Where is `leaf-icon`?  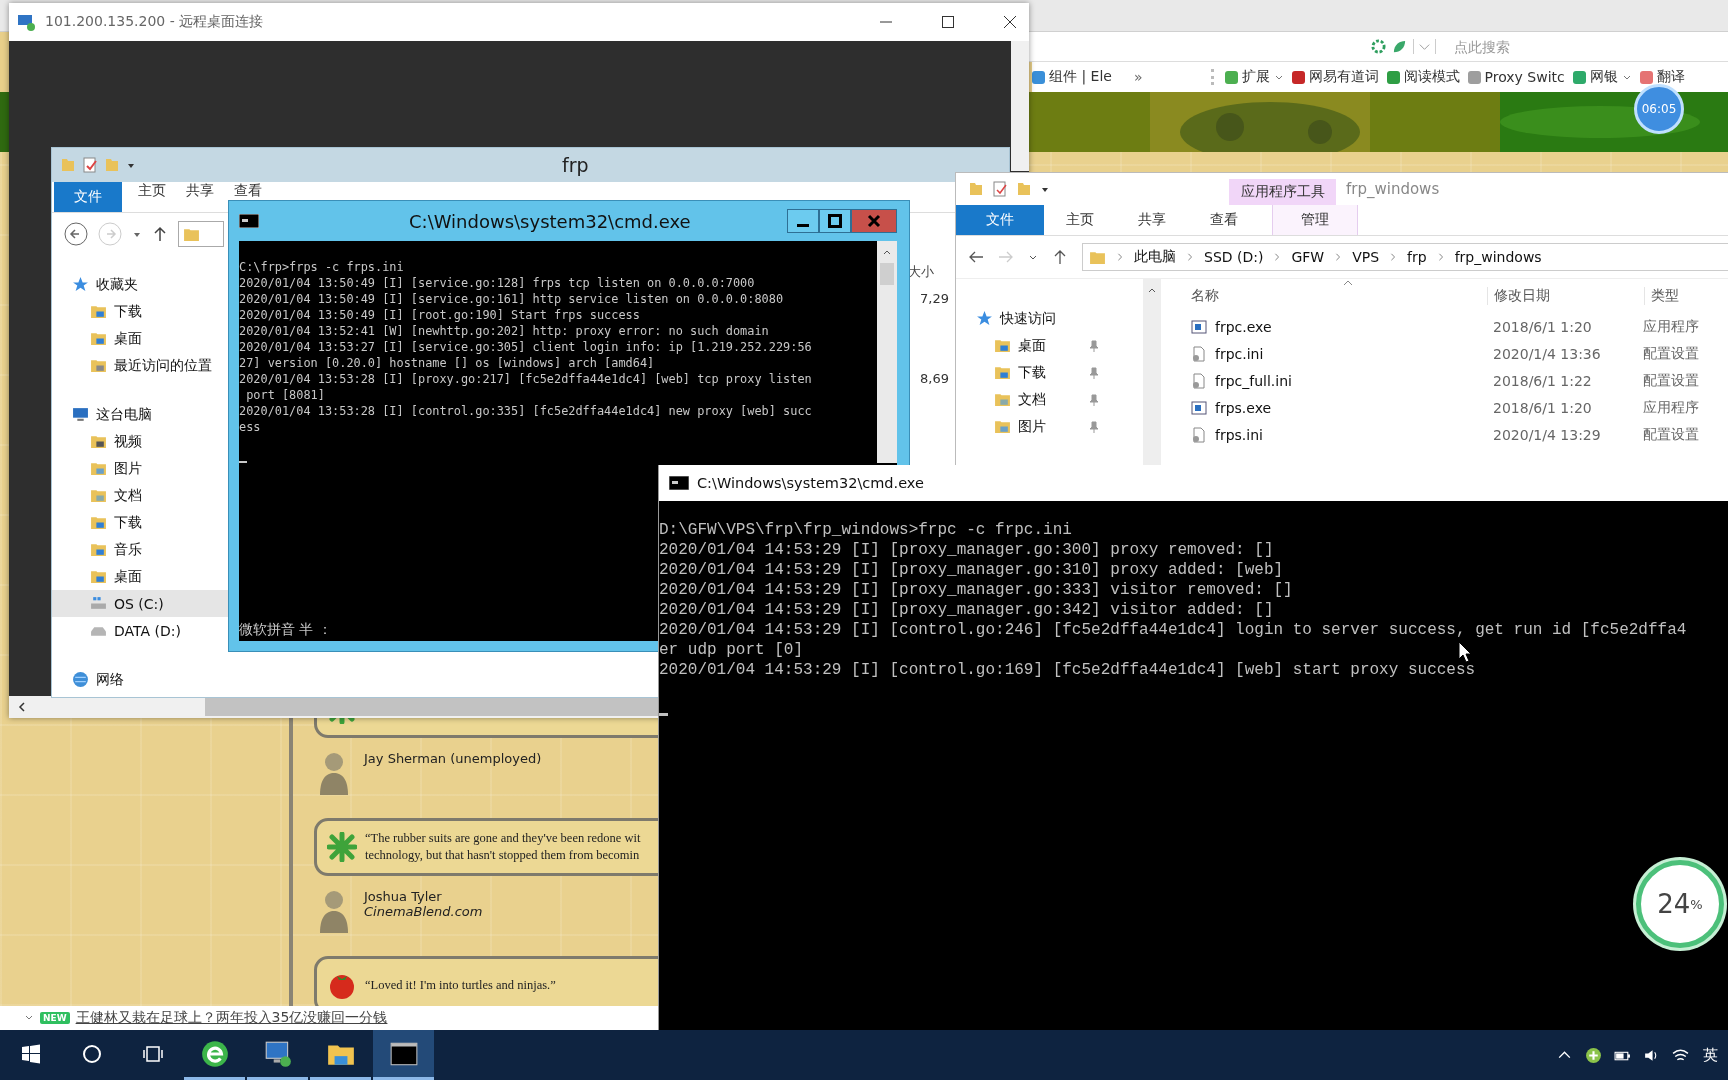 leaf-icon is located at coordinates (1399, 46).